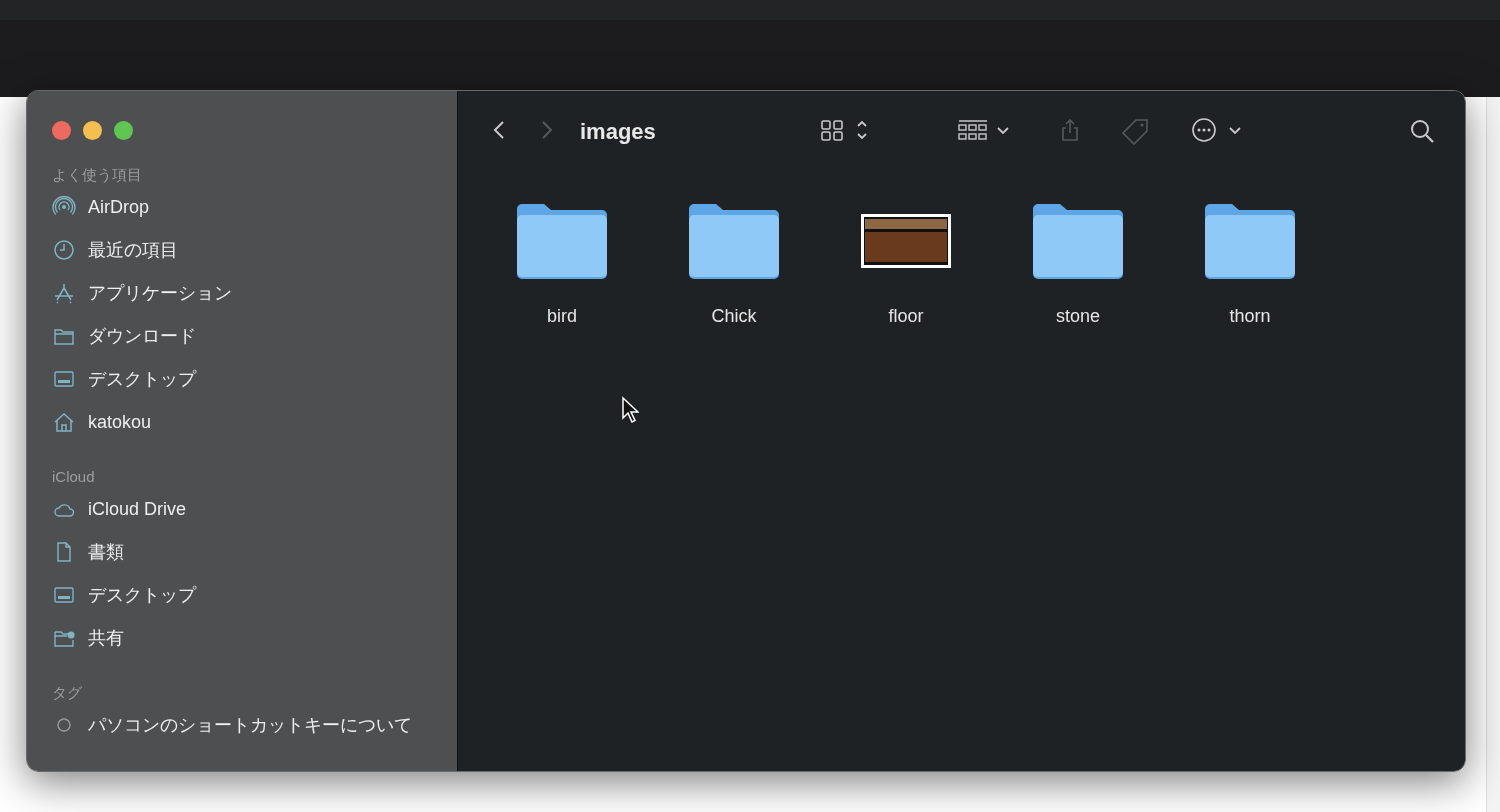  I want to click on sidebar-item: 書類, so click(106, 552).